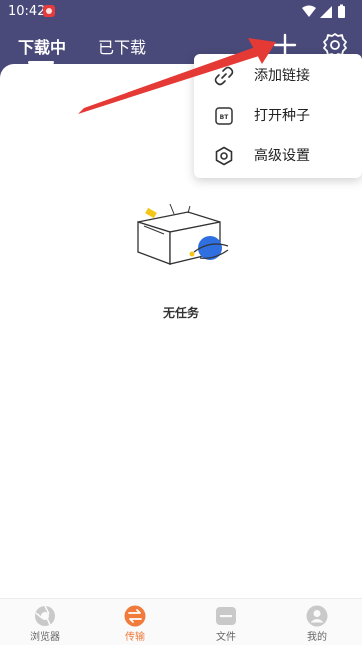 Image resolution: width=362 pixels, height=645 pixels. I want to click on transfer-icon, so click(135, 616).